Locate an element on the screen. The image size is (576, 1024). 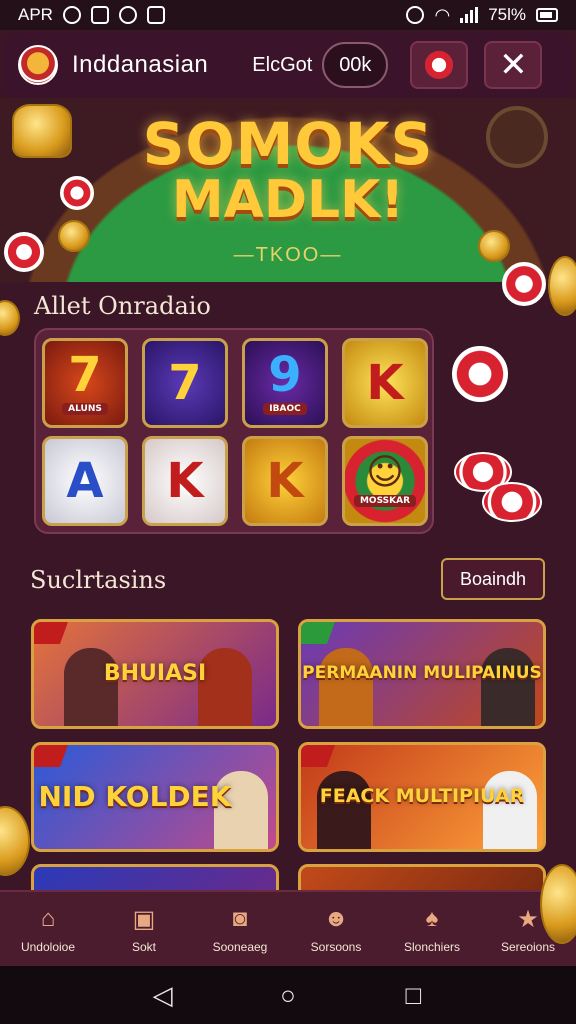
slot-symbol: A is located at coordinates (85, 481).